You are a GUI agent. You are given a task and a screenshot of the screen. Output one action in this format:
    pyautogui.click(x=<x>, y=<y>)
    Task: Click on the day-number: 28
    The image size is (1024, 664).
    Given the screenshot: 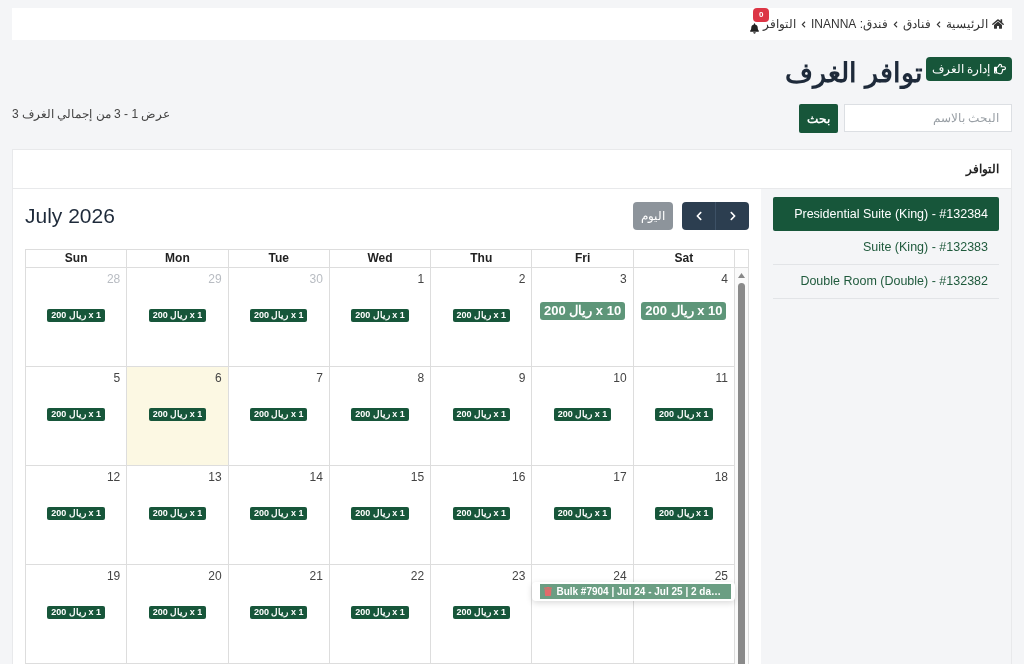 What is the action you would take?
    pyautogui.click(x=114, y=279)
    